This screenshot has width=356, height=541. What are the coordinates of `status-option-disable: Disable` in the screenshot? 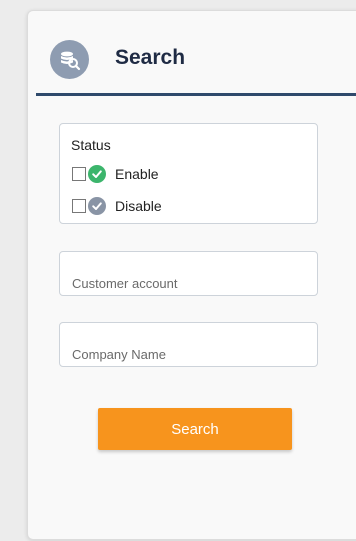 It's located at (117, 206).